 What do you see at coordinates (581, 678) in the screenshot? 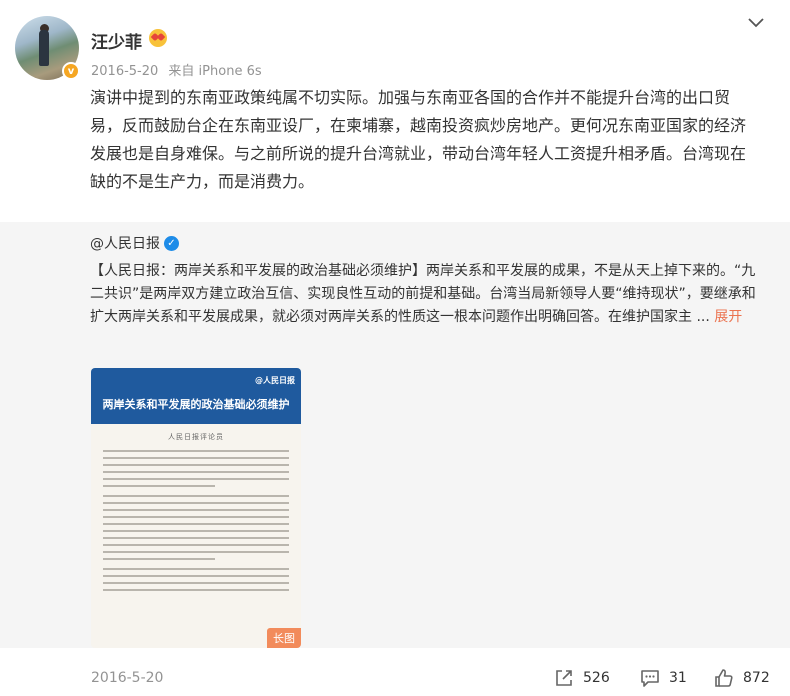
I see `share-button: 526` at bounding box center [581, 678].